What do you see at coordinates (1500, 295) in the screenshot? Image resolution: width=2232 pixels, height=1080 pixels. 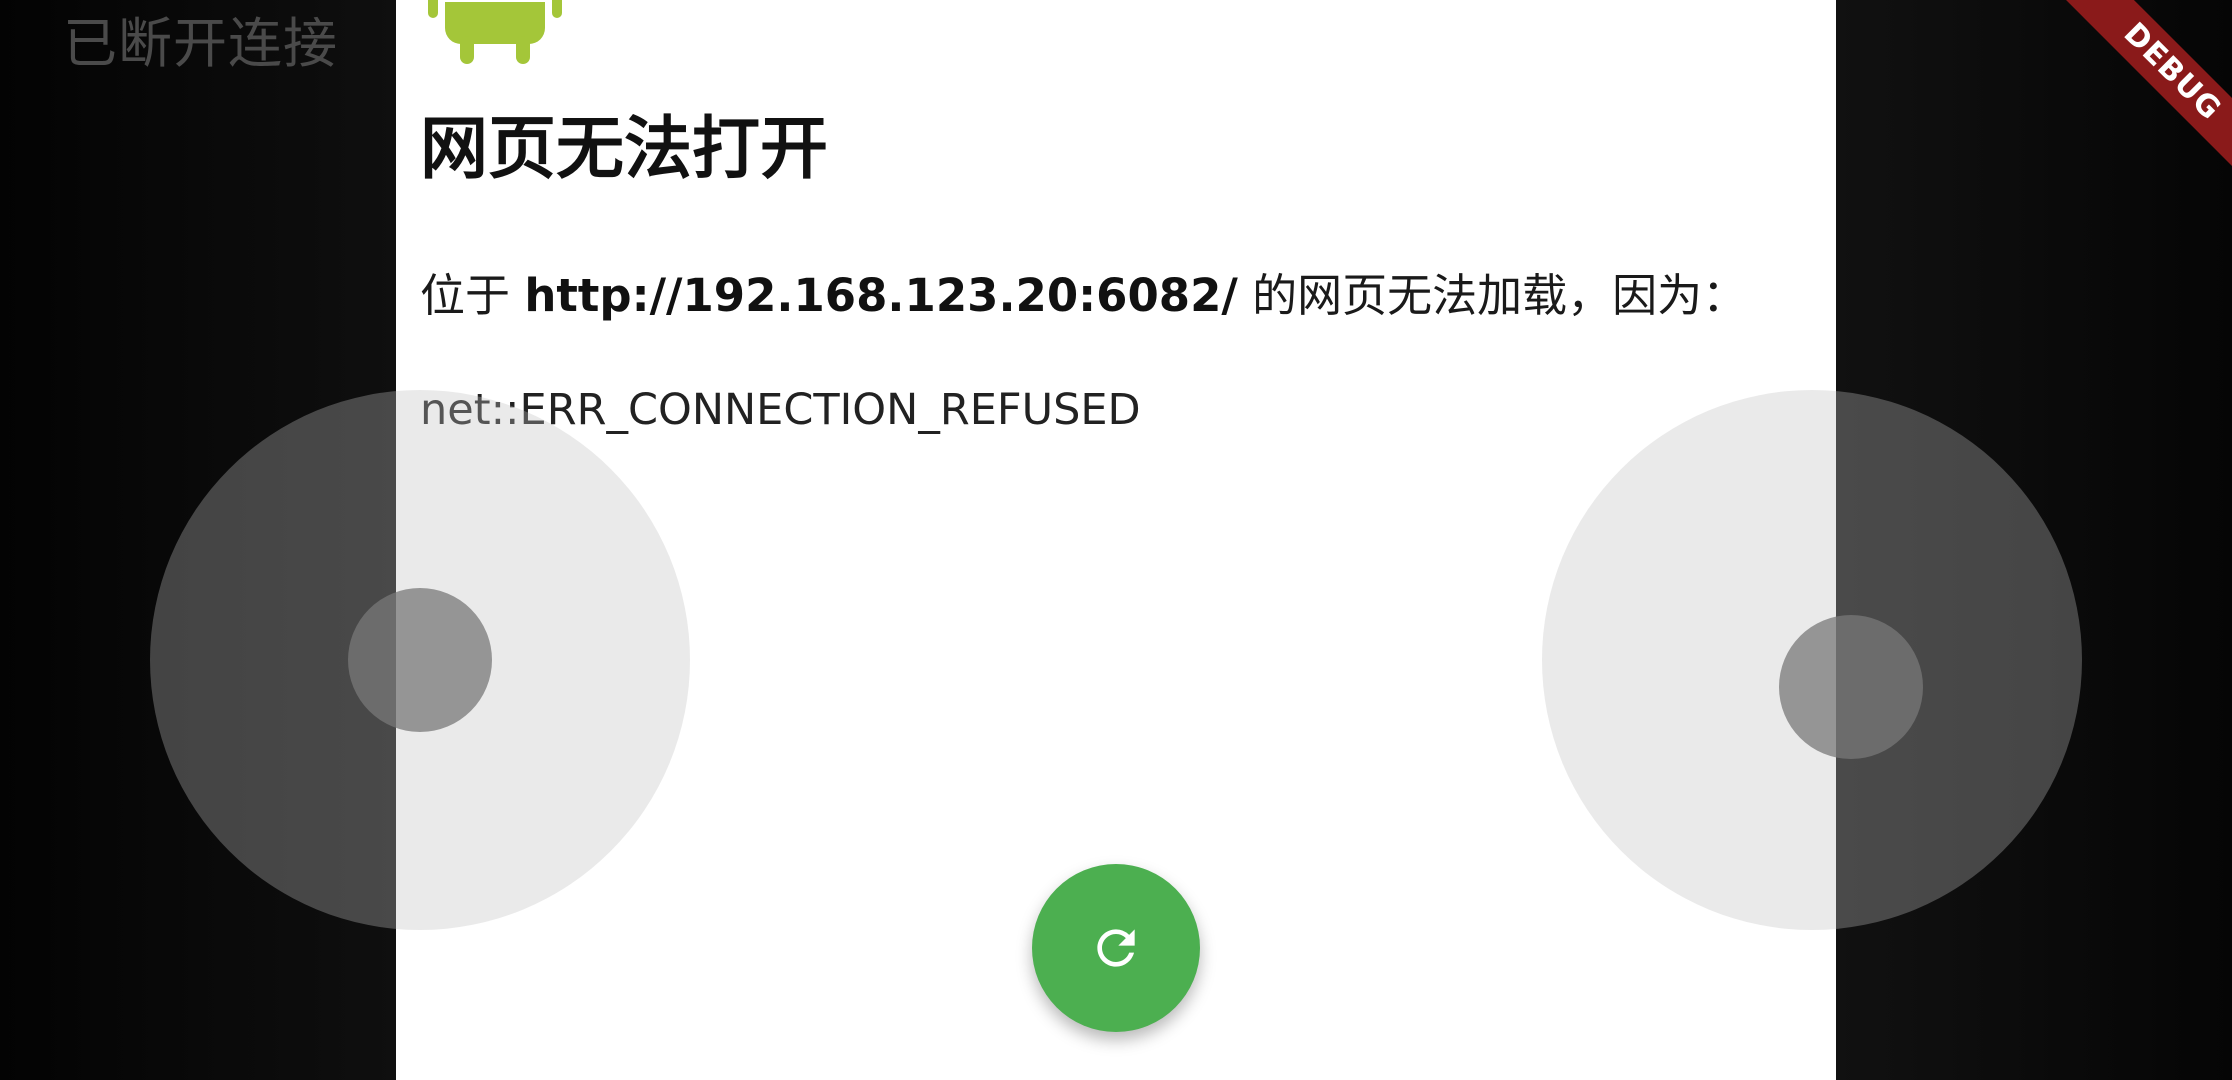 I see `error-desc-suffix: 的网页无法加载，因为：` at bounding box center [1500, 295].